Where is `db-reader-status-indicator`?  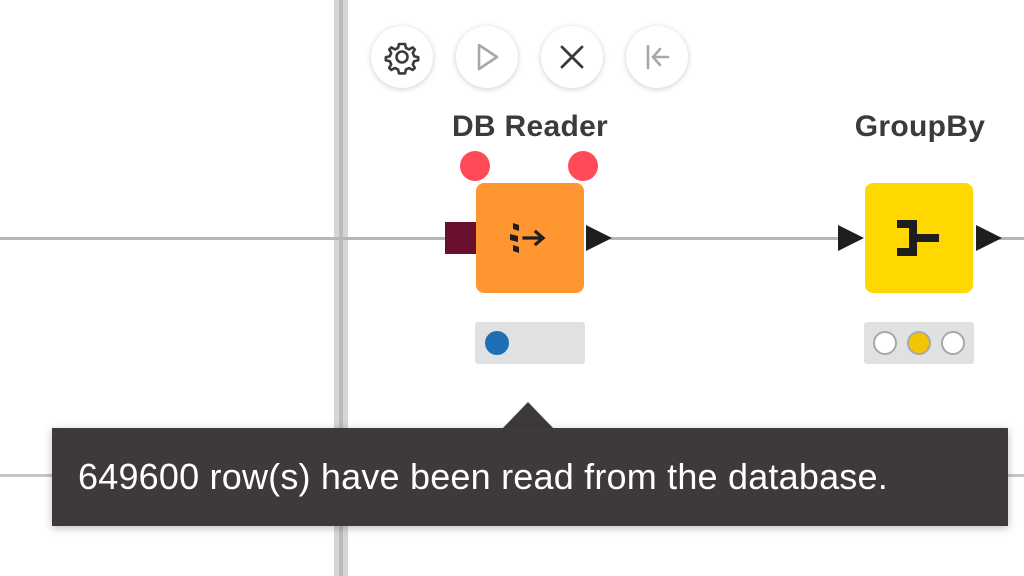 db-reader-status-indicator is located at coordinates (530, 343).